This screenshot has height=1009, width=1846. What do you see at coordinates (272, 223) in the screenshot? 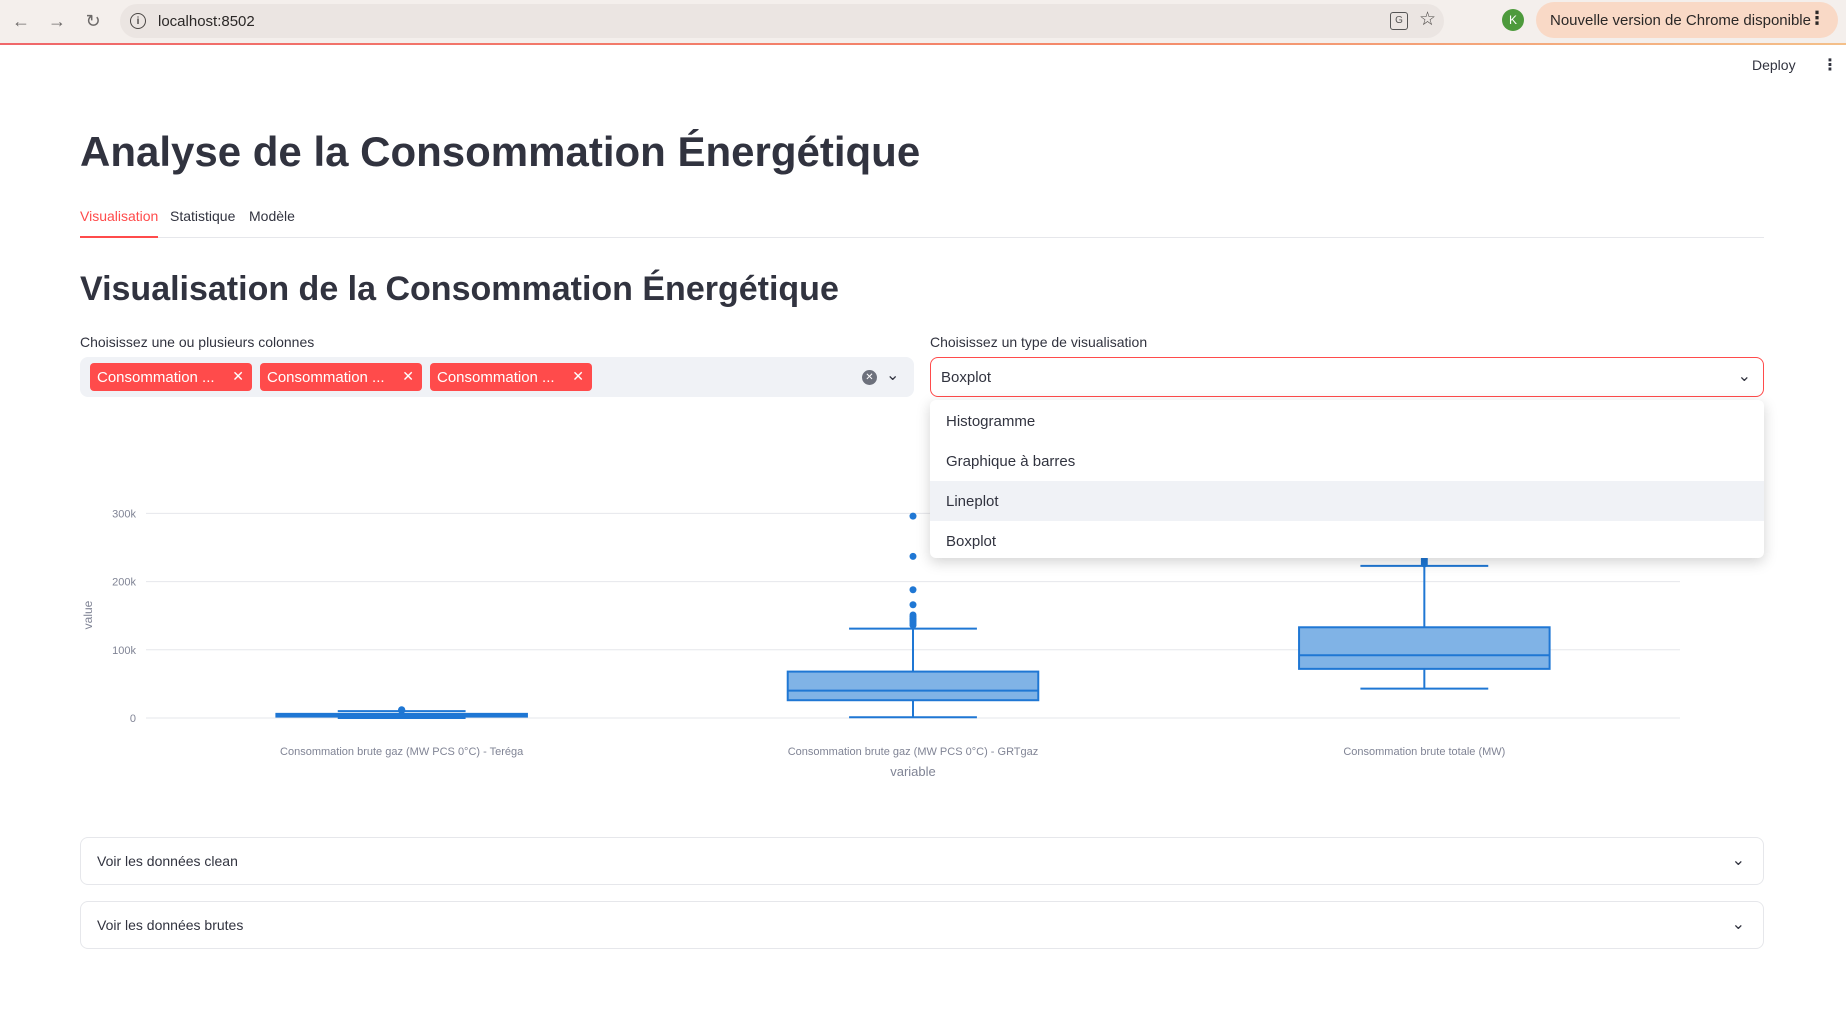
I see `tab-modele: Modèle` at bounding box center [272, 223].